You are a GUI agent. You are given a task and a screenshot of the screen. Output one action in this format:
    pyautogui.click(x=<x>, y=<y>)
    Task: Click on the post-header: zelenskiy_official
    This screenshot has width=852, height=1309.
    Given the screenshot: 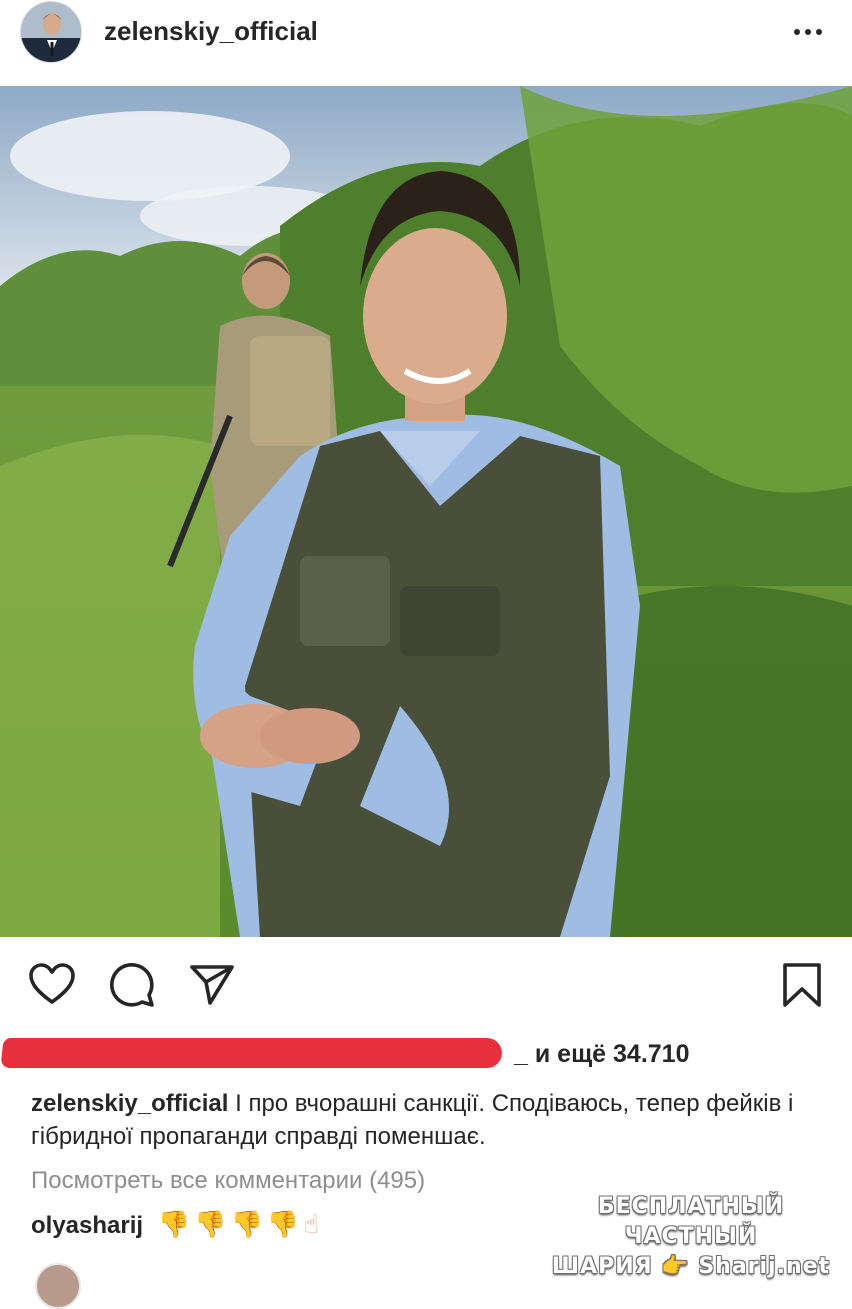 What is the action you would take?
    pyautogui.click(x=426, y=43)
    